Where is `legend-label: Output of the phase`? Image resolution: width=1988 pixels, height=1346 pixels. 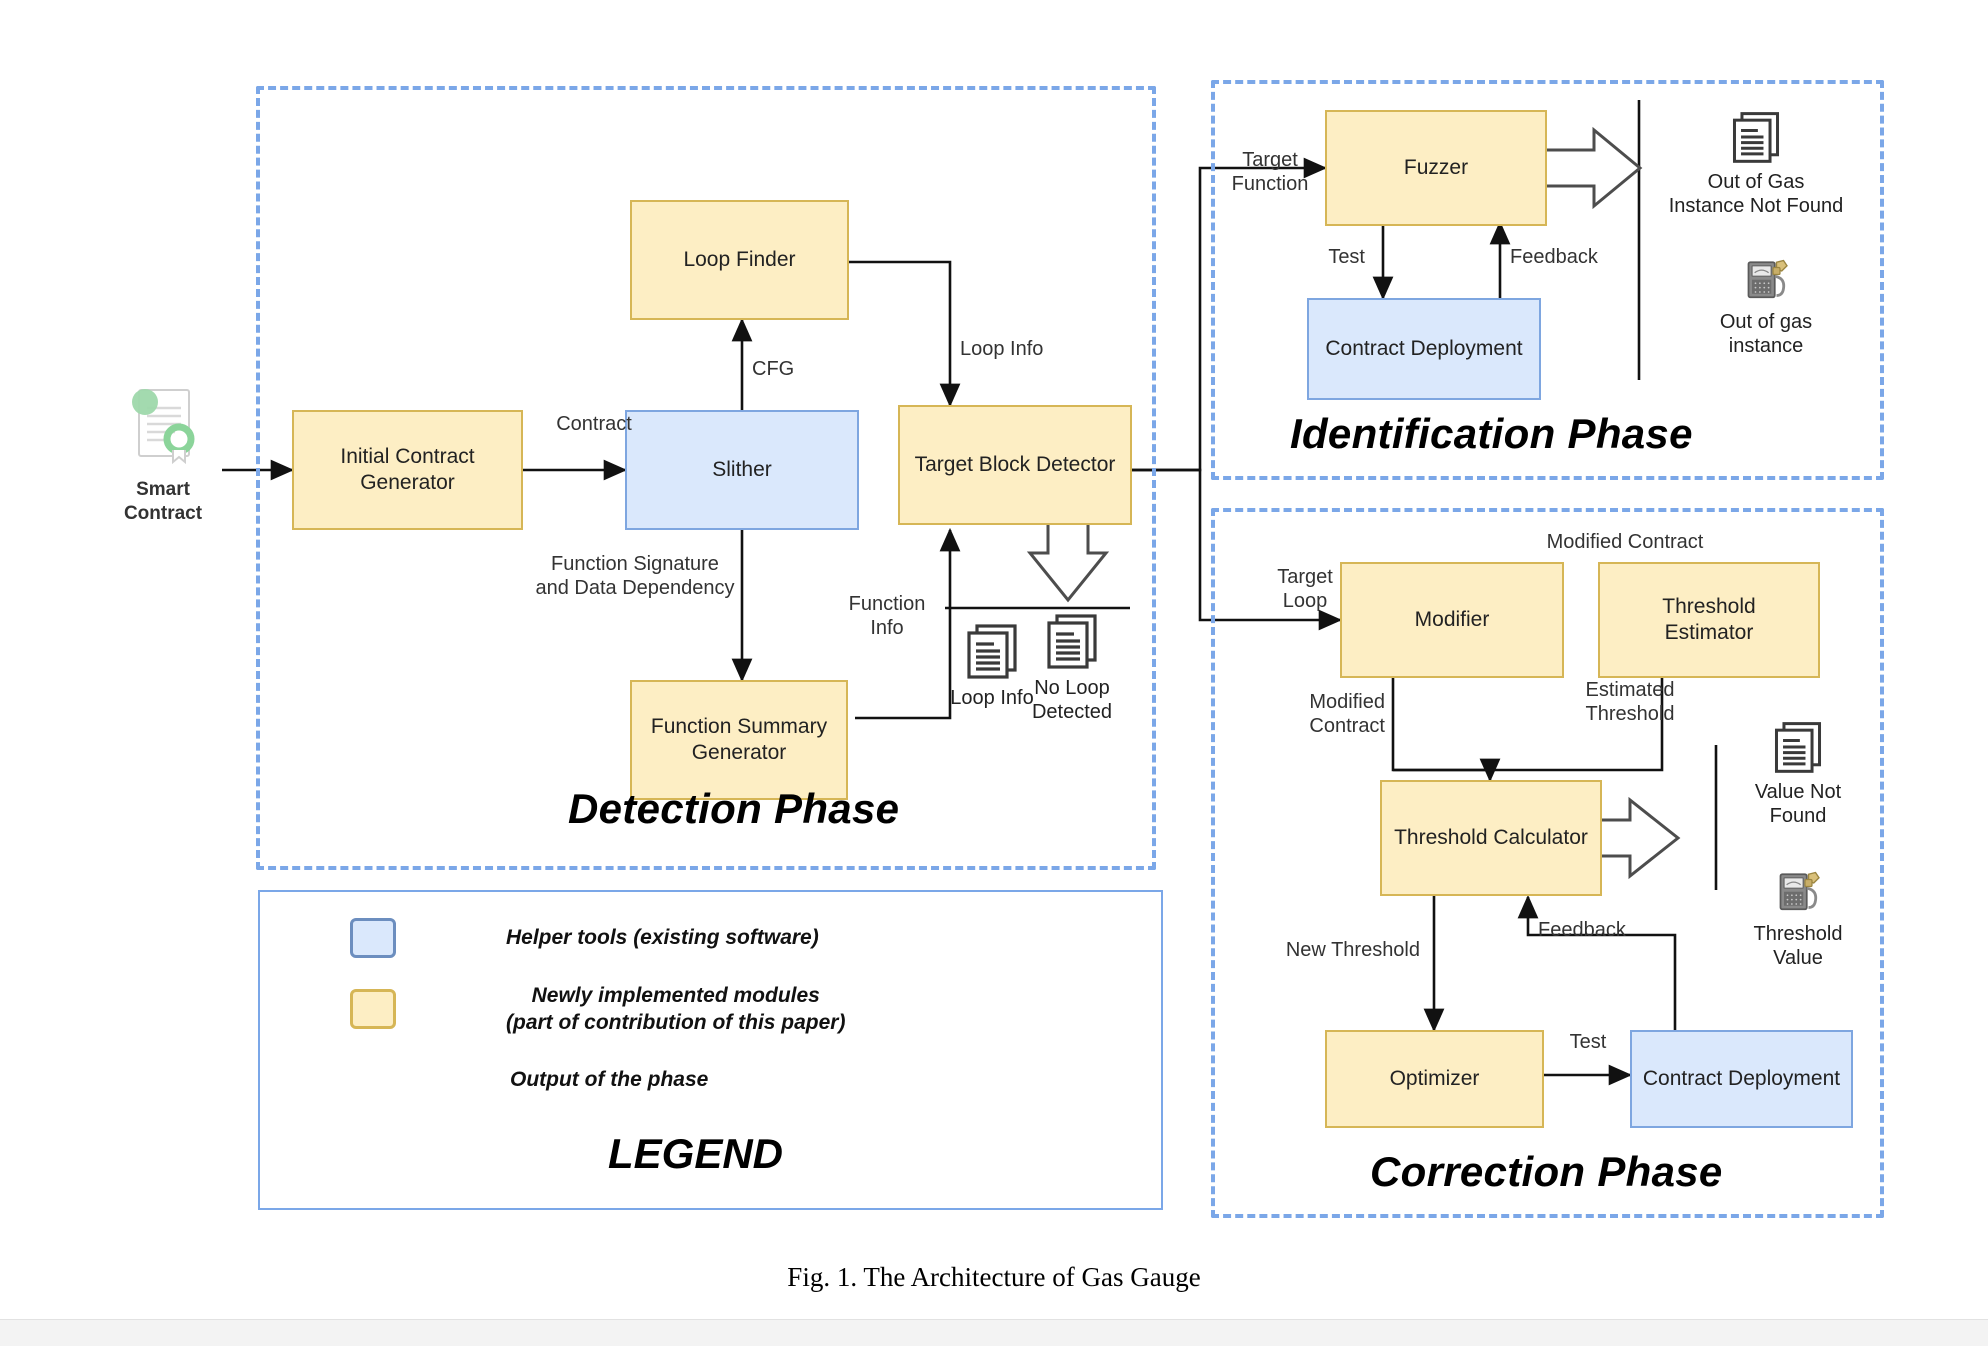 legend-label: Output of the phase is located at coordinates (609, 1079).